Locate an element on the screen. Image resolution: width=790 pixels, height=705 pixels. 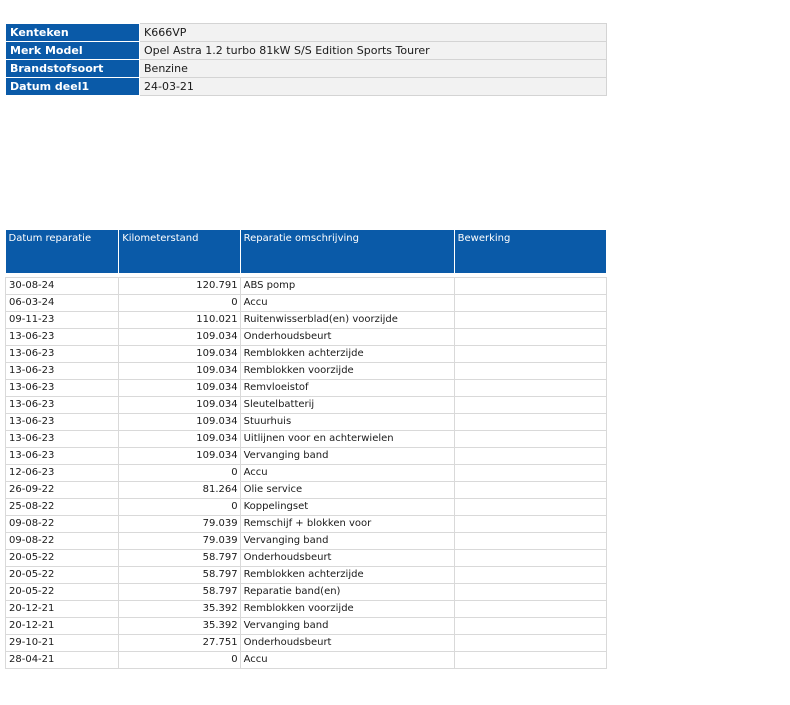
table-row: 29-10-21 27.751 Onderhoudsbeurt is located at coordinates (306, 643).